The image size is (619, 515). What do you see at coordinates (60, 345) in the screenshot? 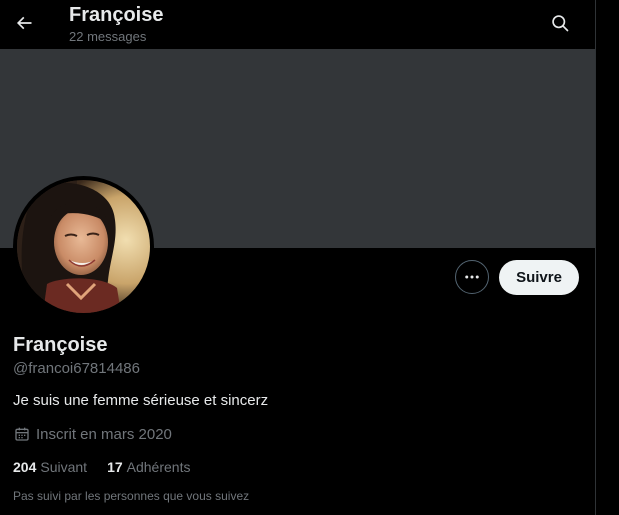
I see `profile-display-name: Françoise` at bounding box center [60, 345].